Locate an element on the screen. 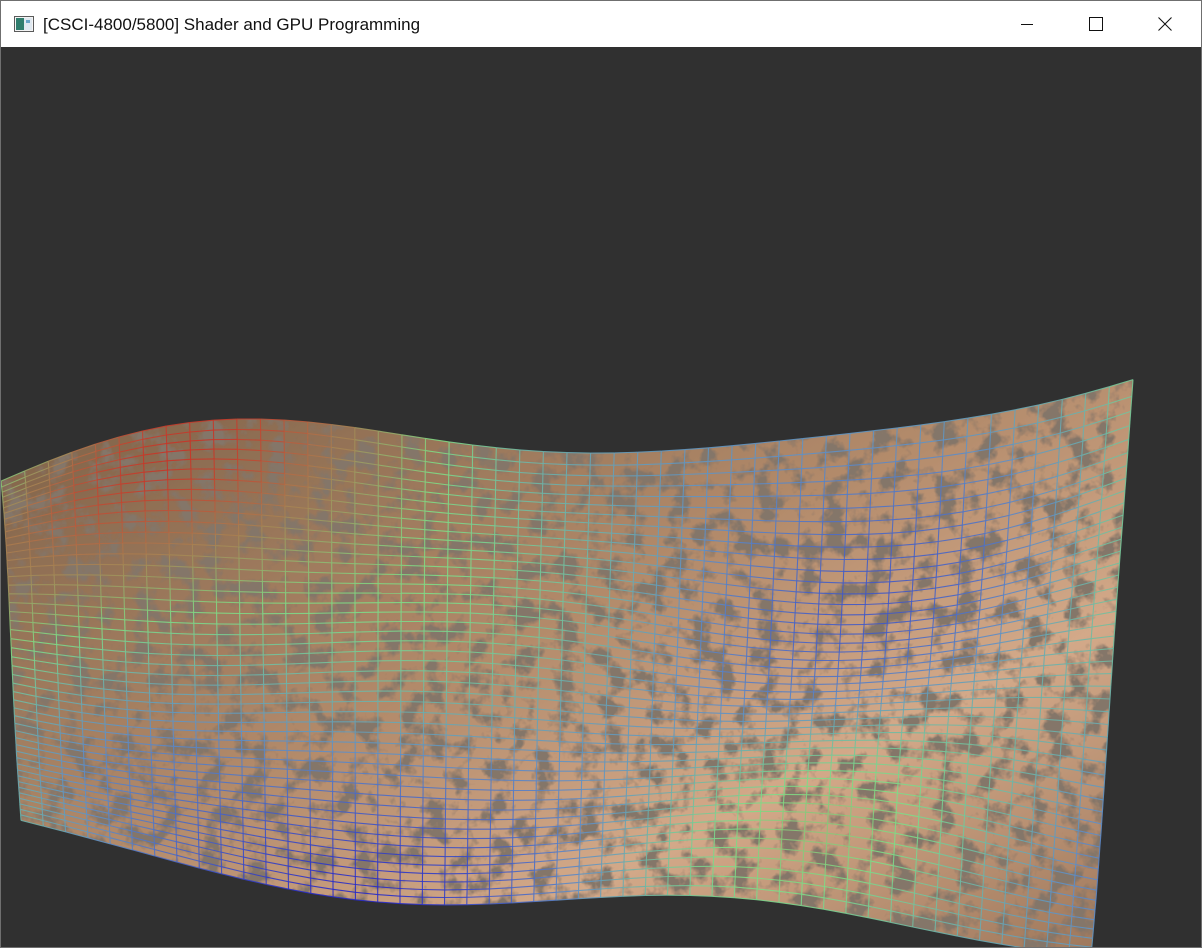  minimize-button is located at coordinates (1027, 24).